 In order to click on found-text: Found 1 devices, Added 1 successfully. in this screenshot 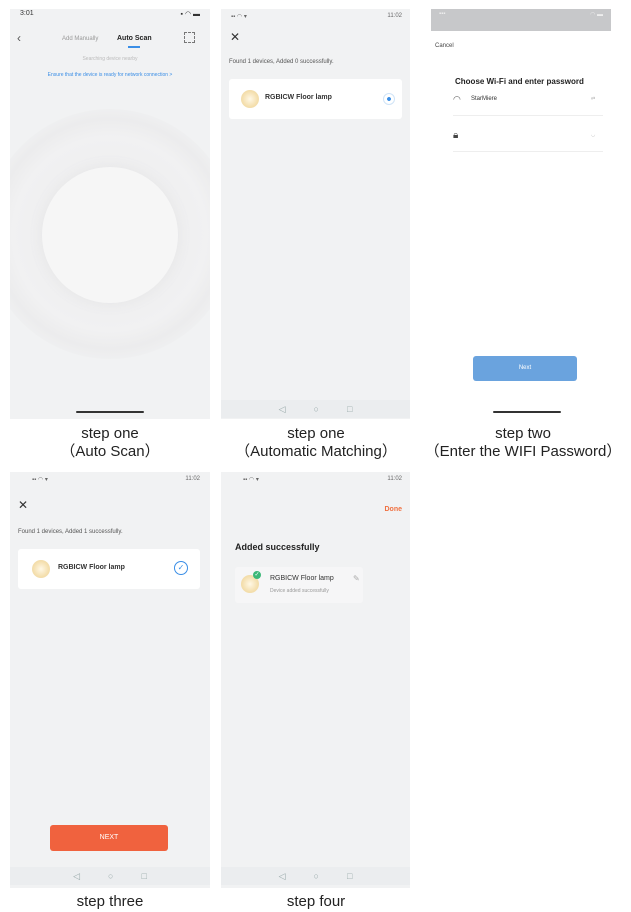, I will do `click(70, 532)`.